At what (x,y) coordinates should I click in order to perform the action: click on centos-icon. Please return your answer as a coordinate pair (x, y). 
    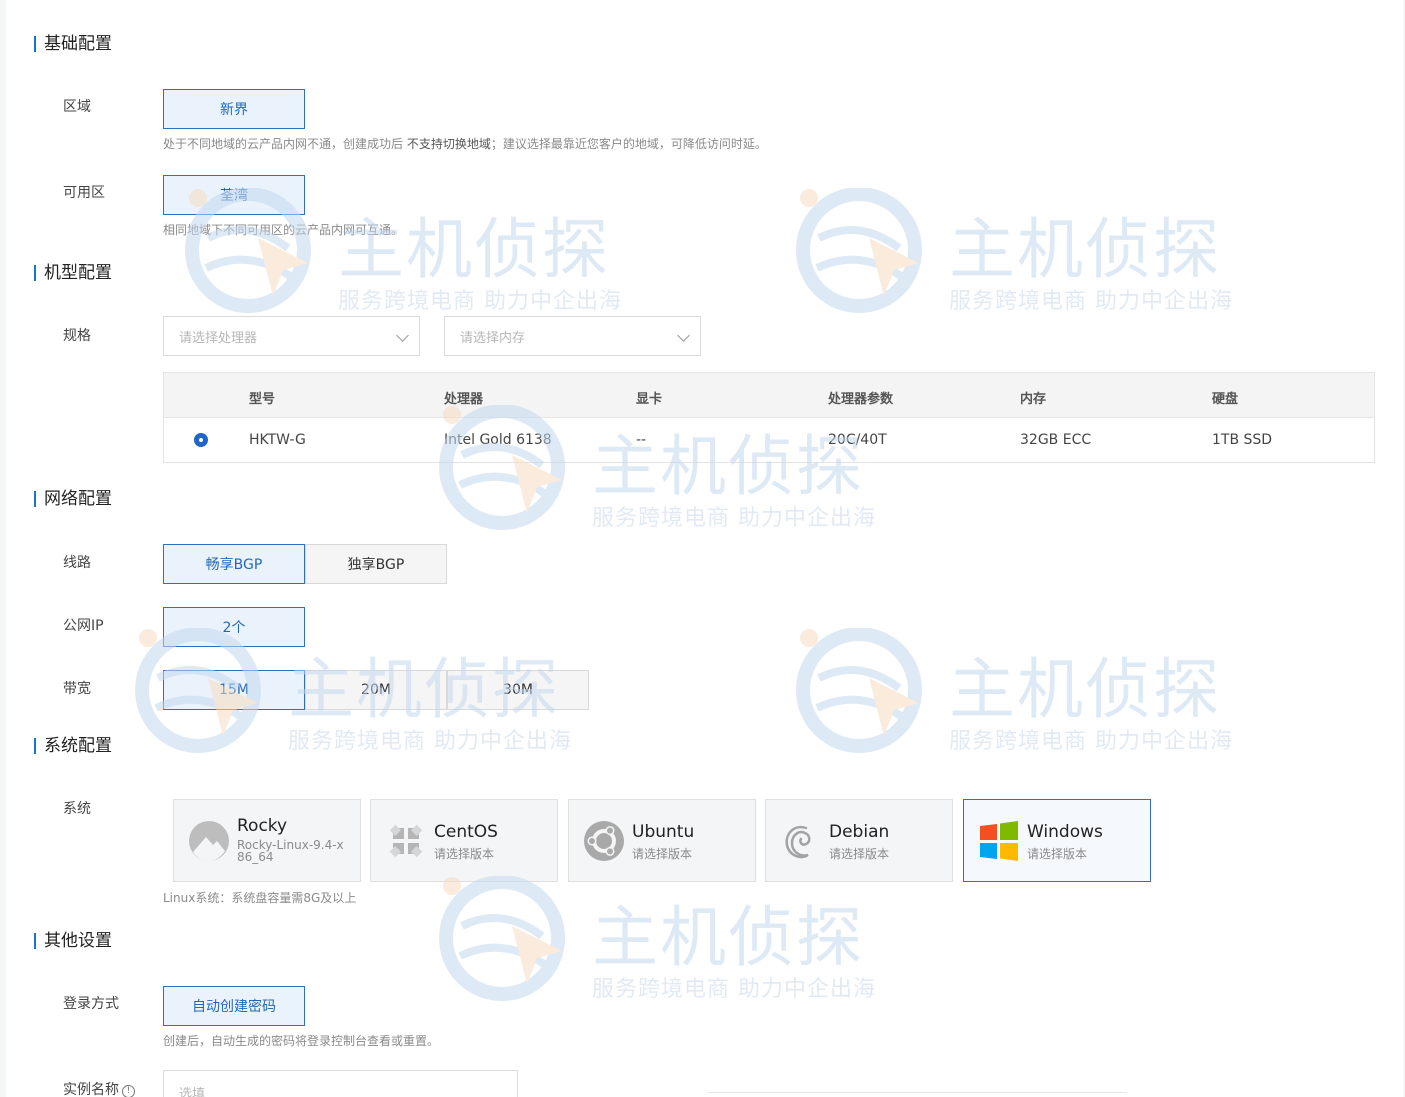
    Looking at the image, I should click on (406, 841).